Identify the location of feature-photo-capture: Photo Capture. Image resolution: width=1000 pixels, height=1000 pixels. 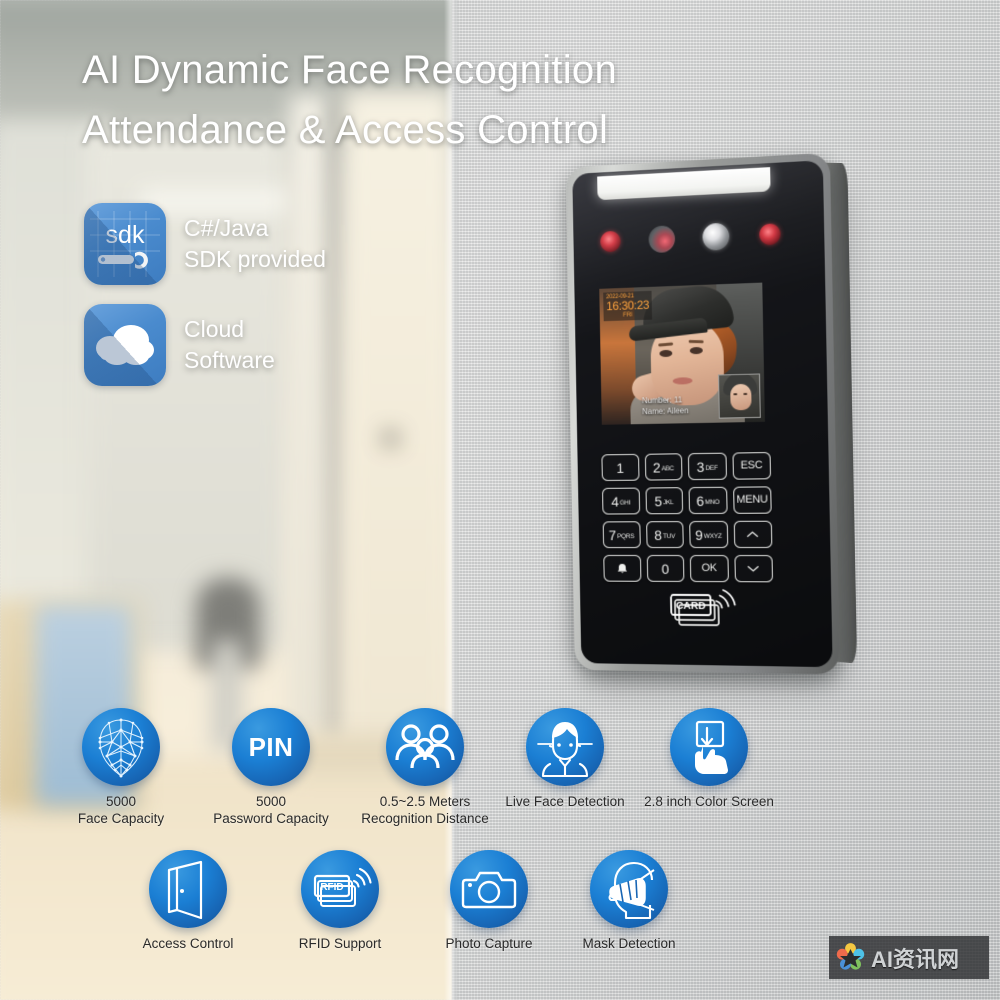
(489, 901).